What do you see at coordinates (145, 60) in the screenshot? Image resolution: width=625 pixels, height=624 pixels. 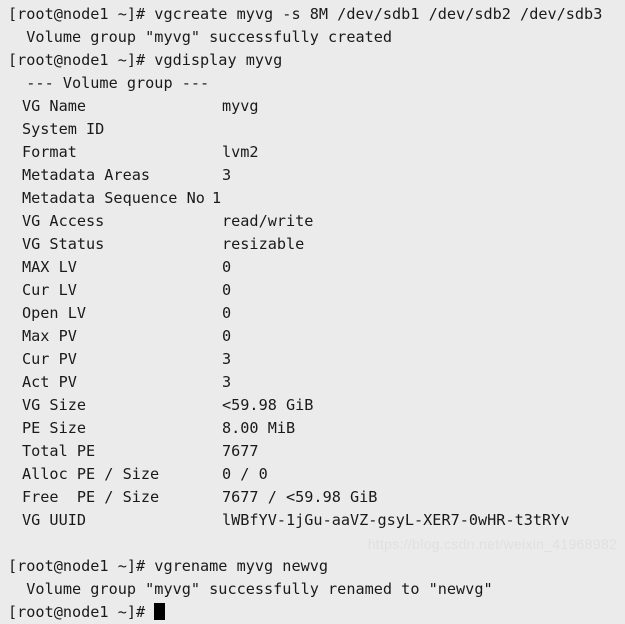 I see `command-line-vgdisplay: [root@node1 ~]# vgdisplay myvg` at bounding box center [145, 60].